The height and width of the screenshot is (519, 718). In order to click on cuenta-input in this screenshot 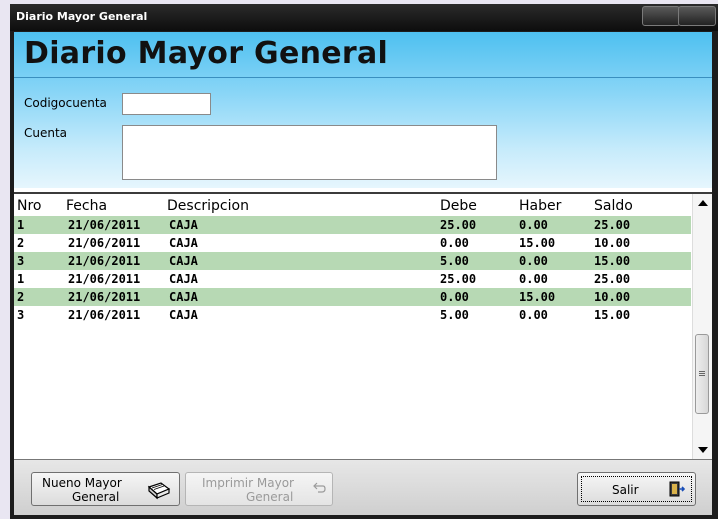, I will do `click(309, 152)`.